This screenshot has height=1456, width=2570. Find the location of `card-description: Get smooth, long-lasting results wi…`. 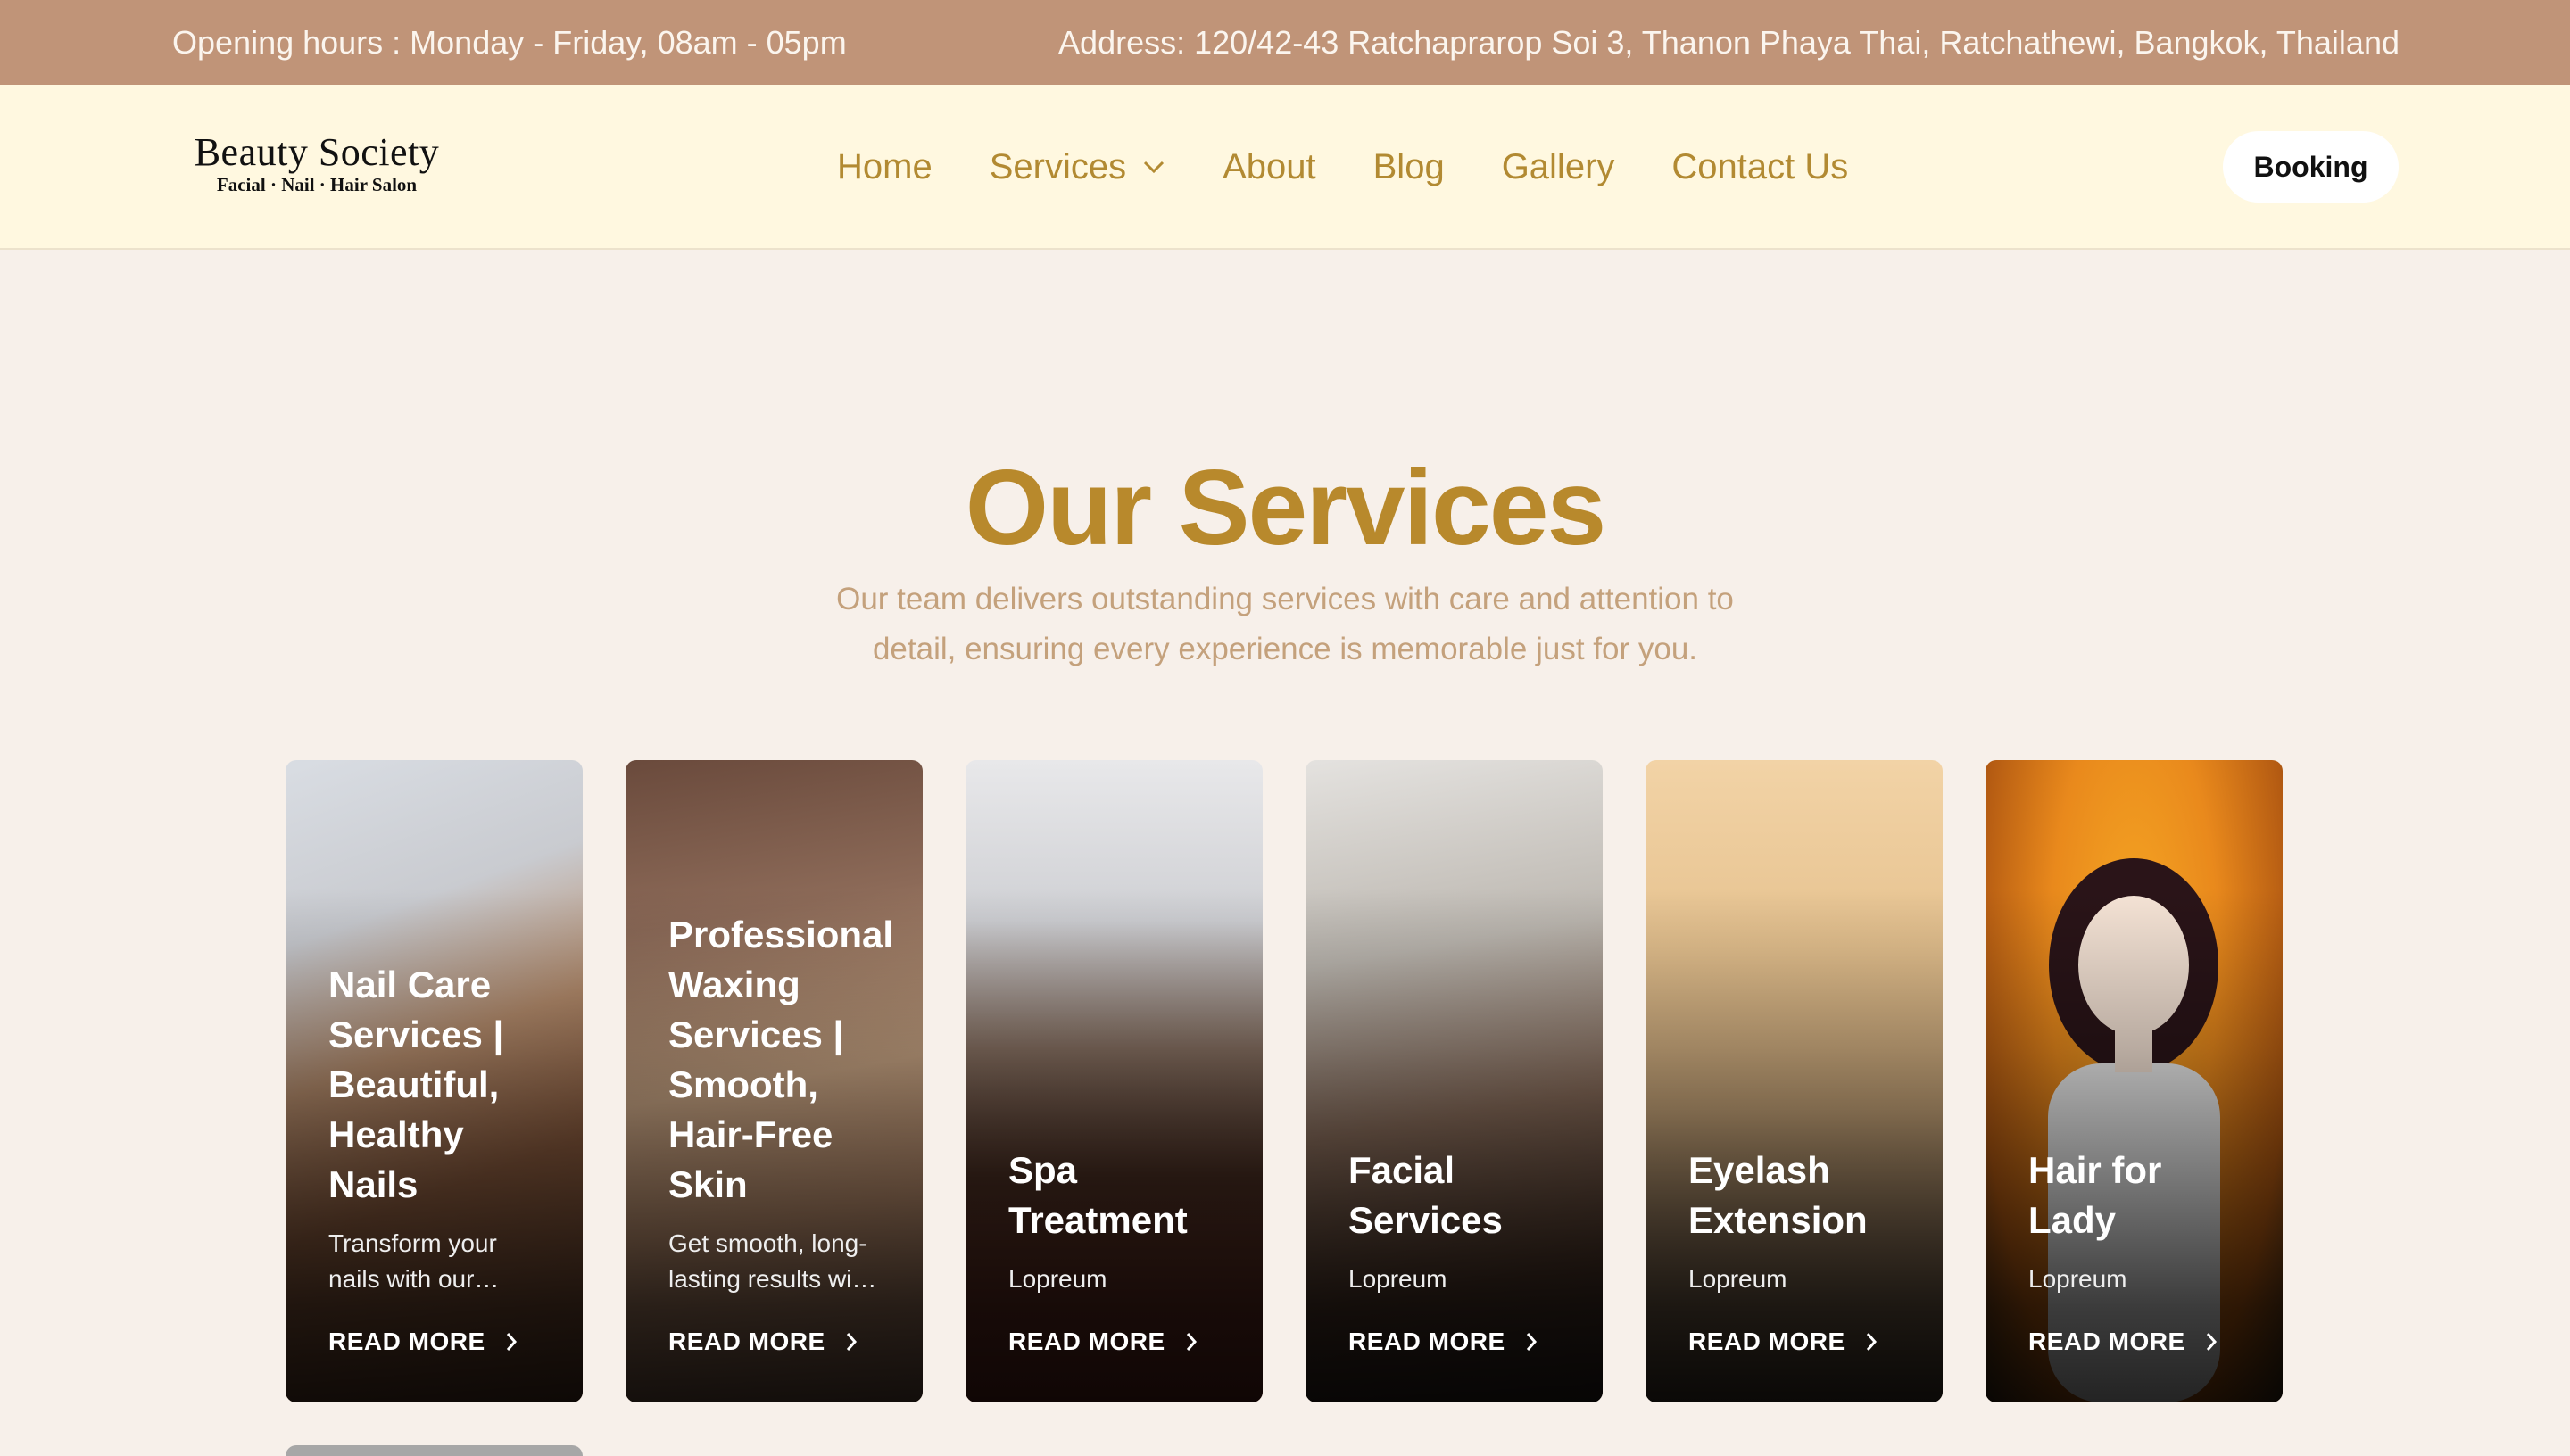

card-description: Get smooth, long-lasting results wi… is located at coordinates (773, 1261).